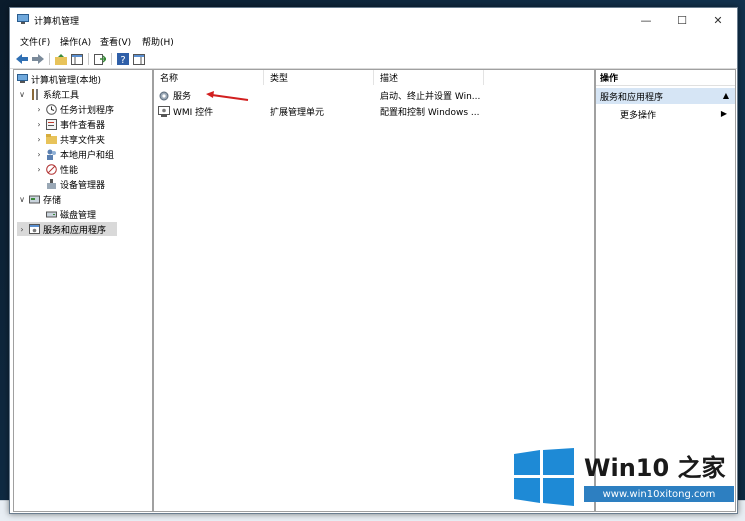 Image resolution: width=745 pixels, height=521 pixels. I want to click on collapse-up-icon: ▲, so click(726, 95).